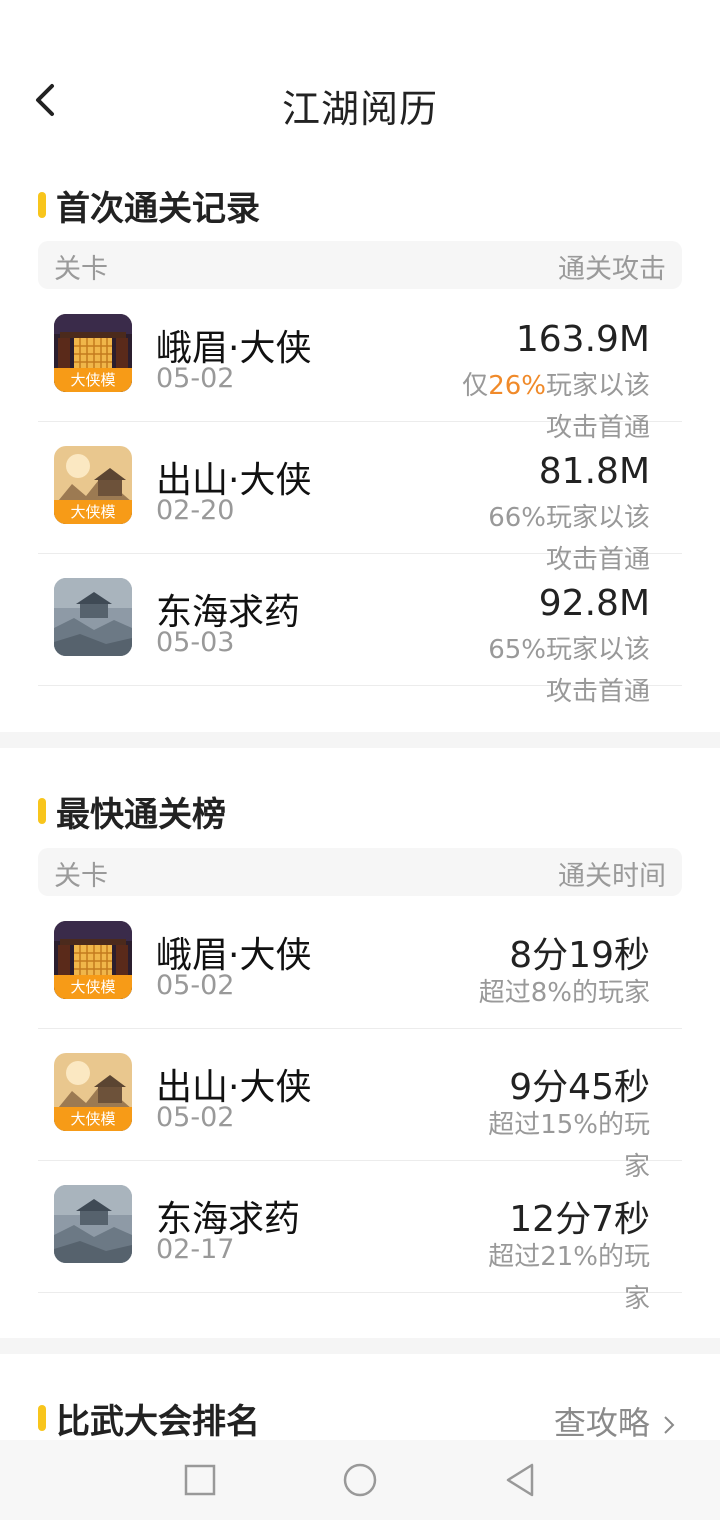  I want to click on section-title: 首次通关记录, so click(149, 207).